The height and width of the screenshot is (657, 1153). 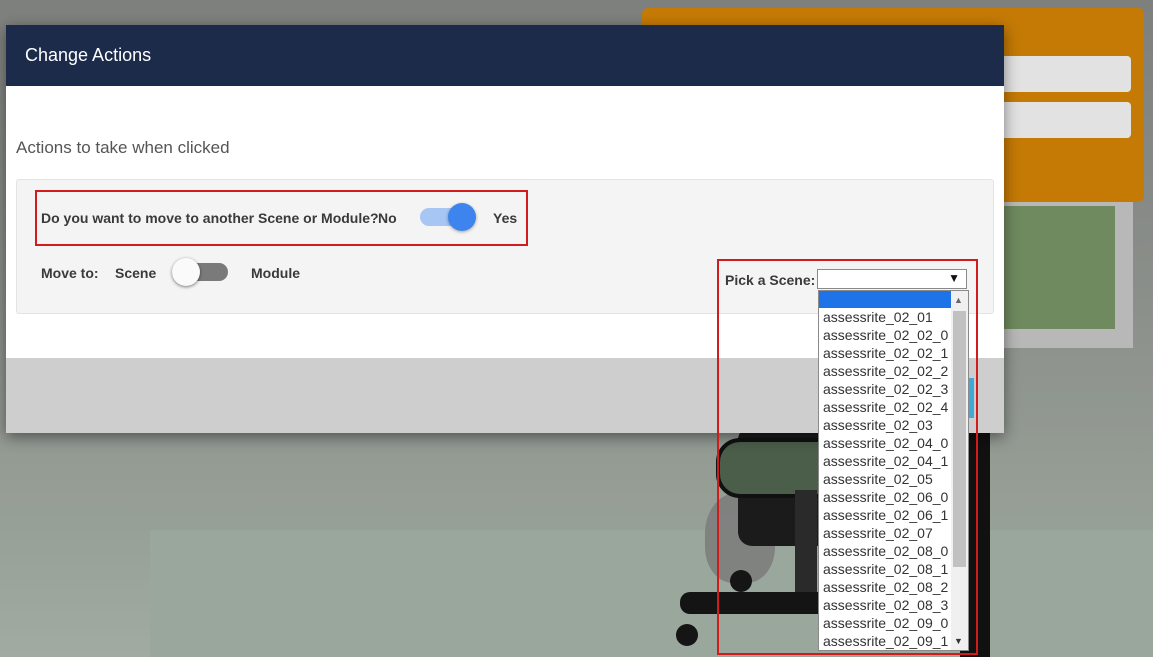 I want to click on scene-option: assessrite_02_03, so click(x=893, y=425).